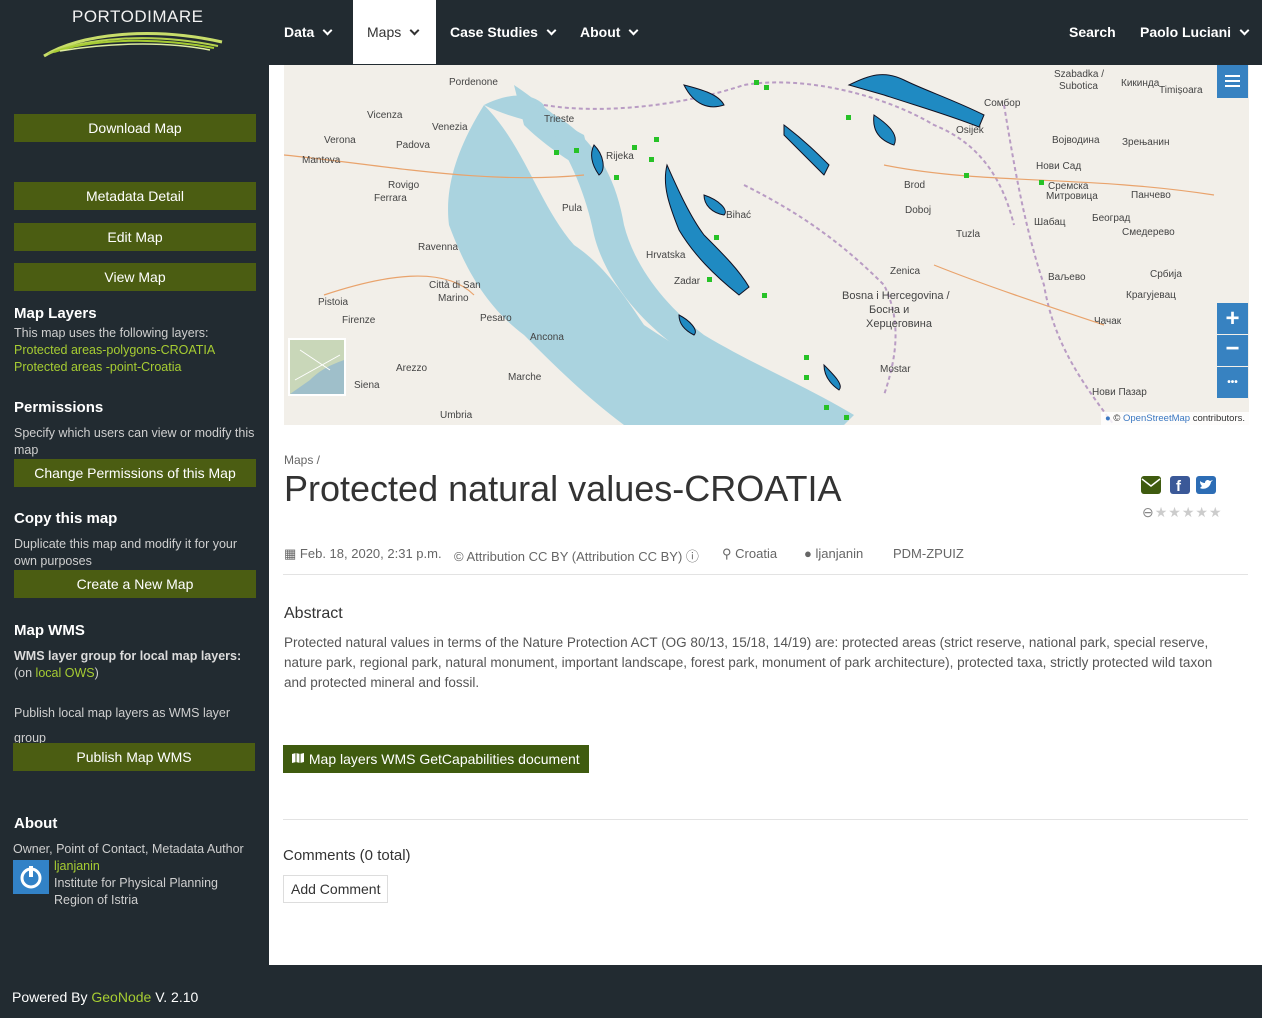 This screenshot has width=1262, height=1018. Describe the element at coordinates (1140, 83) in the screenshot. I see `svg-text: Кикинда` at that location.